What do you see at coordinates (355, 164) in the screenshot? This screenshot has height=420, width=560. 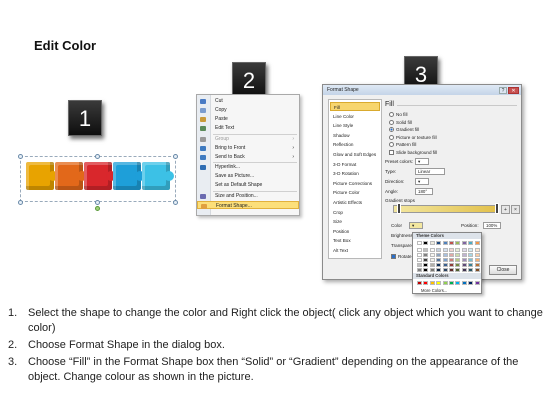 I see `nav-item-3-d-format: 3-D Format` at bounding box center [355, 164].